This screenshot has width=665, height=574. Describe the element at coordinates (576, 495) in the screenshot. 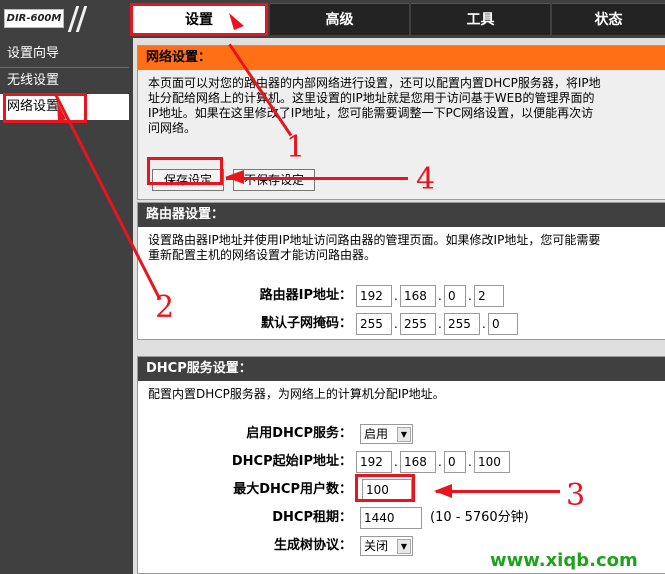

I see `annotation-number-3: 3` at that location.